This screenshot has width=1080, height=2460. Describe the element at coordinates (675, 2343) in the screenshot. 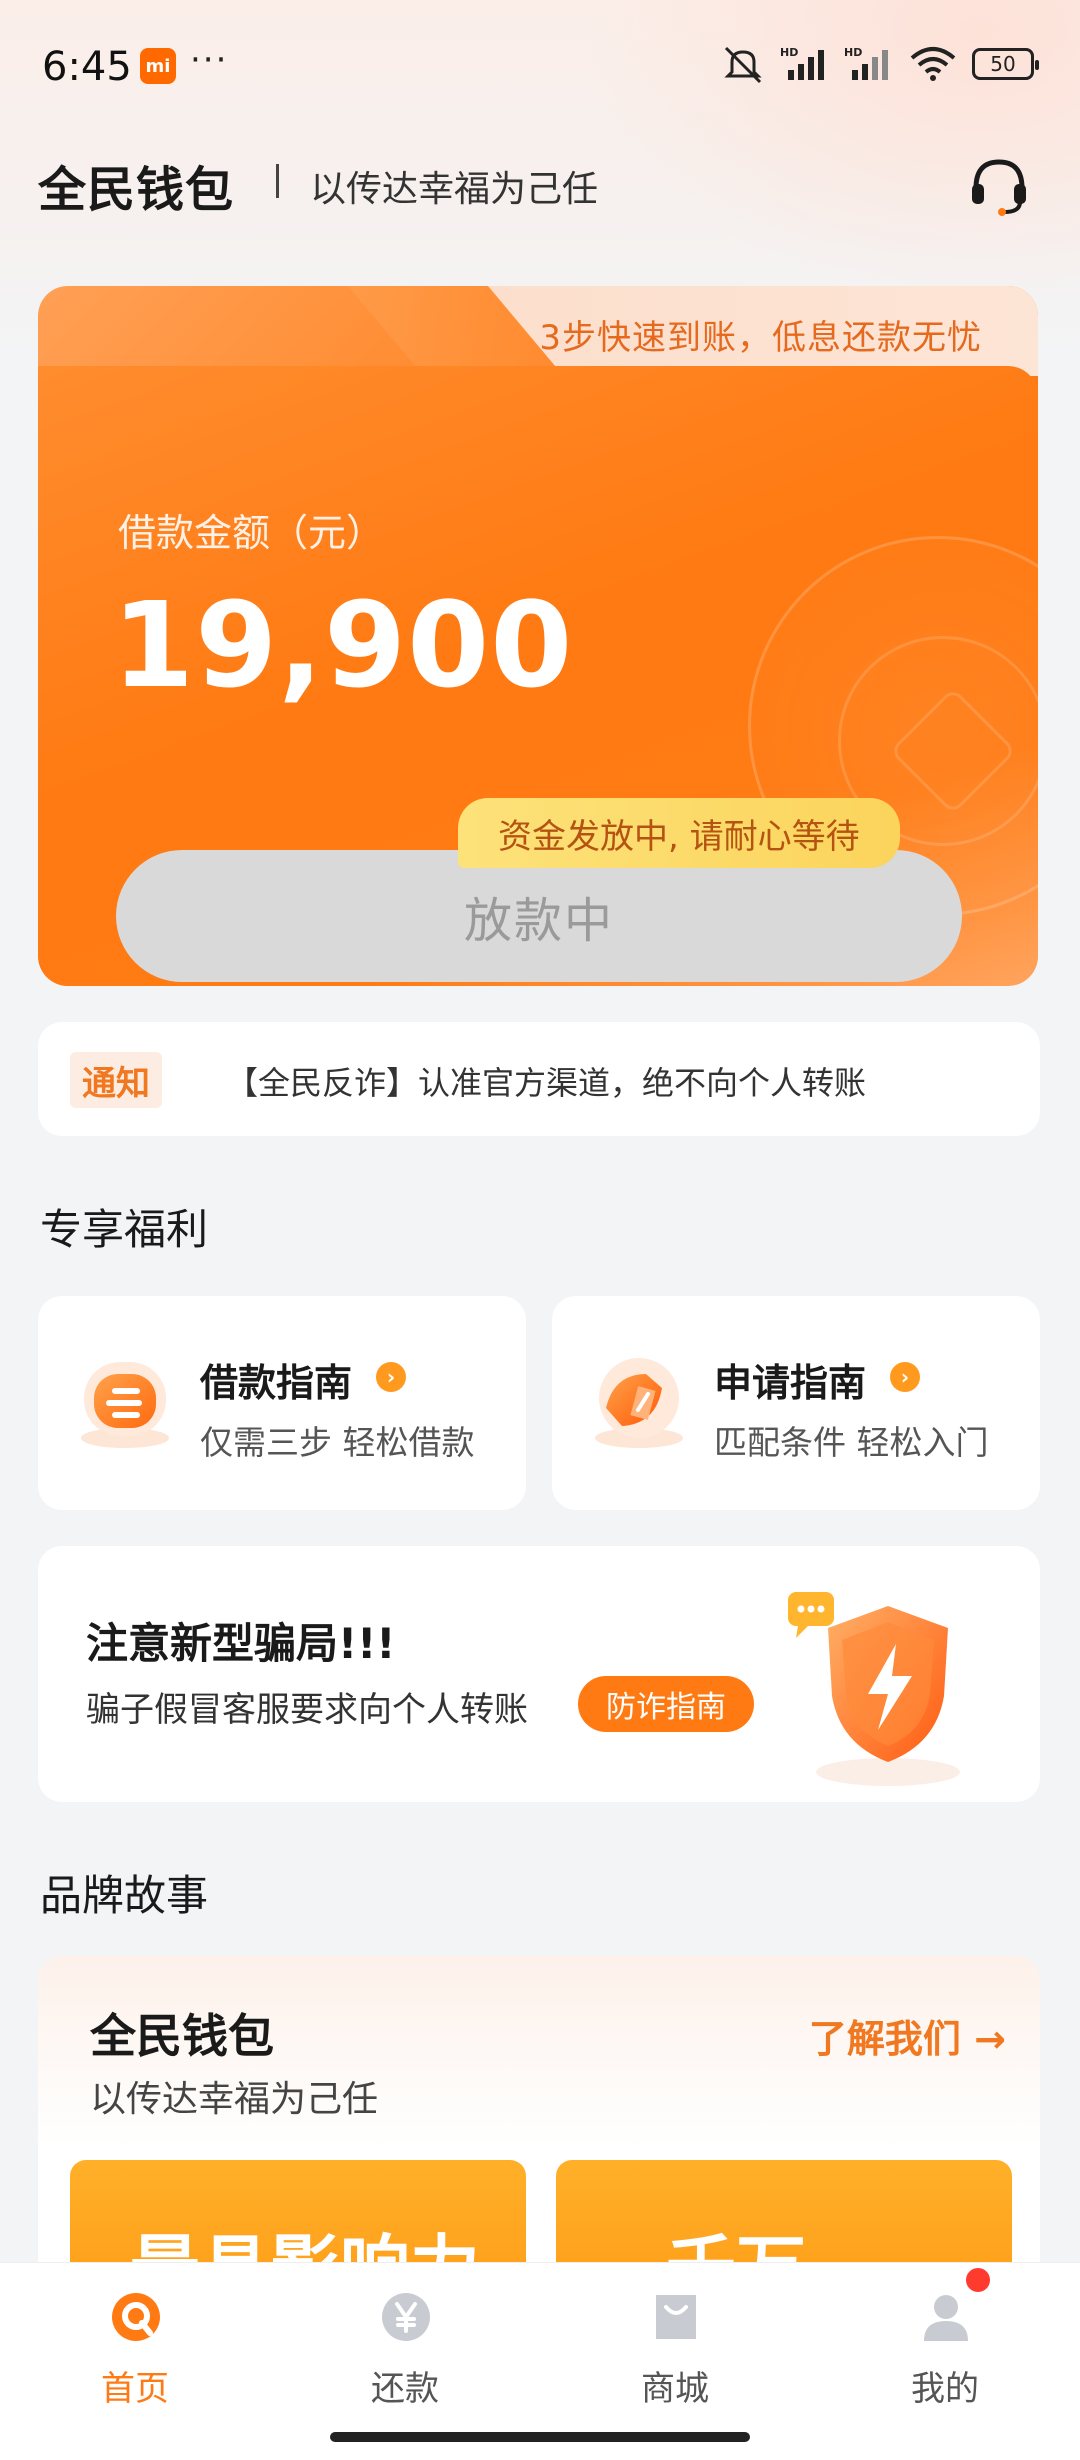

I see `nav-mall: 商城` at that location.